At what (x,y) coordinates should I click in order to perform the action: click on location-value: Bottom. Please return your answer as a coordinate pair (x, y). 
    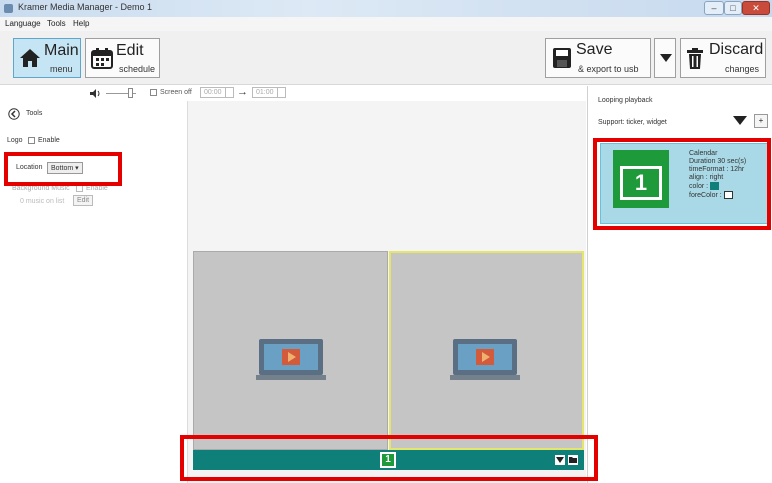
    Looking at the image, I should click on (62, 168).